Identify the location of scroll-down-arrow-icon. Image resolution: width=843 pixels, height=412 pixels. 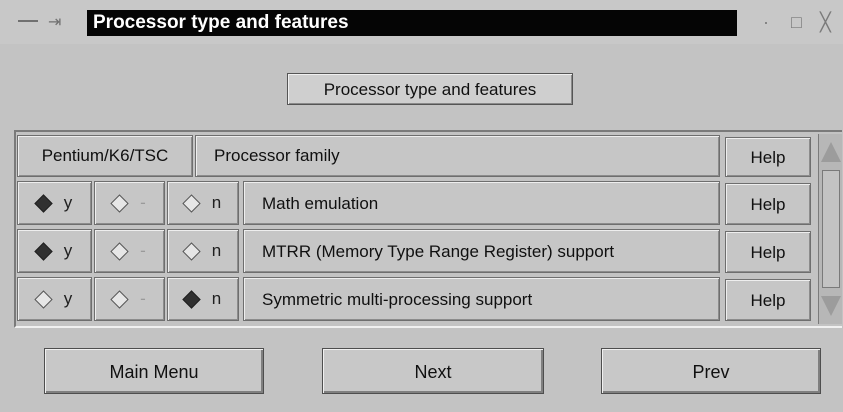
(831, 306).